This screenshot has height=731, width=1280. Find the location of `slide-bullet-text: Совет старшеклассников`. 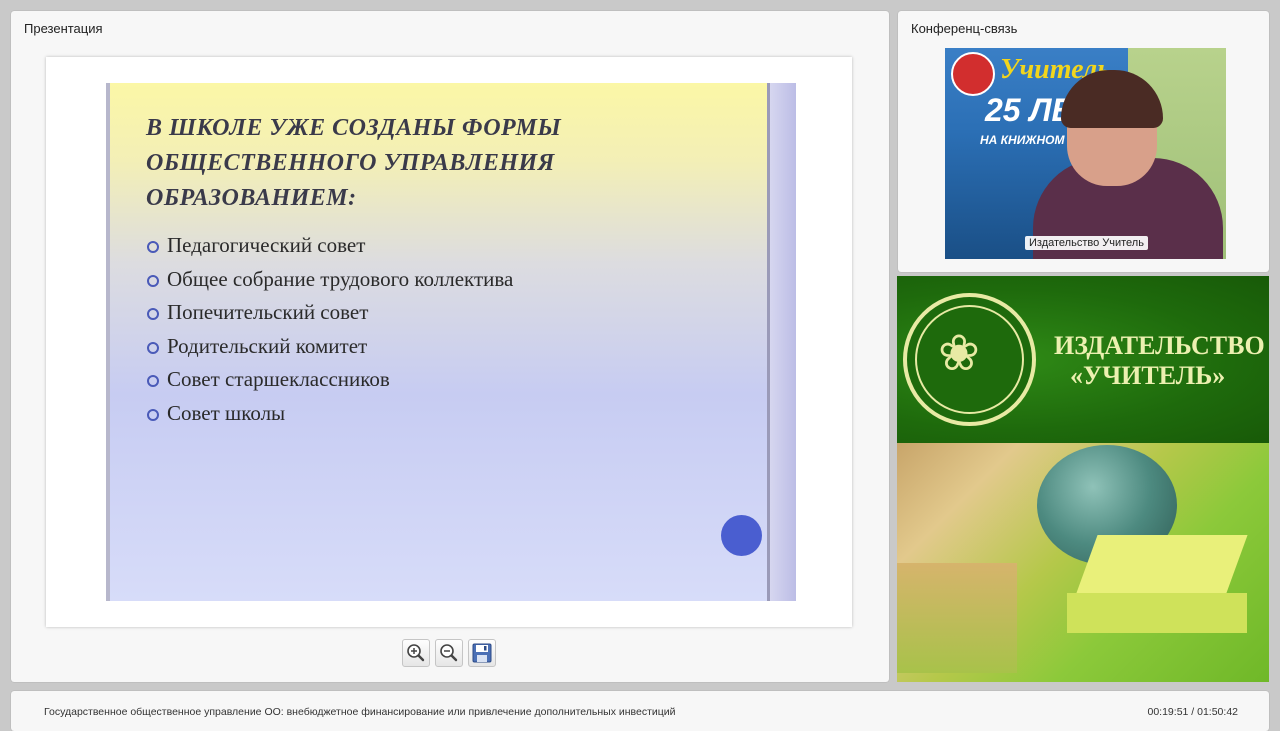

slide-bullet-text: Совет старшеклассников is located at coordinates (278, 379).